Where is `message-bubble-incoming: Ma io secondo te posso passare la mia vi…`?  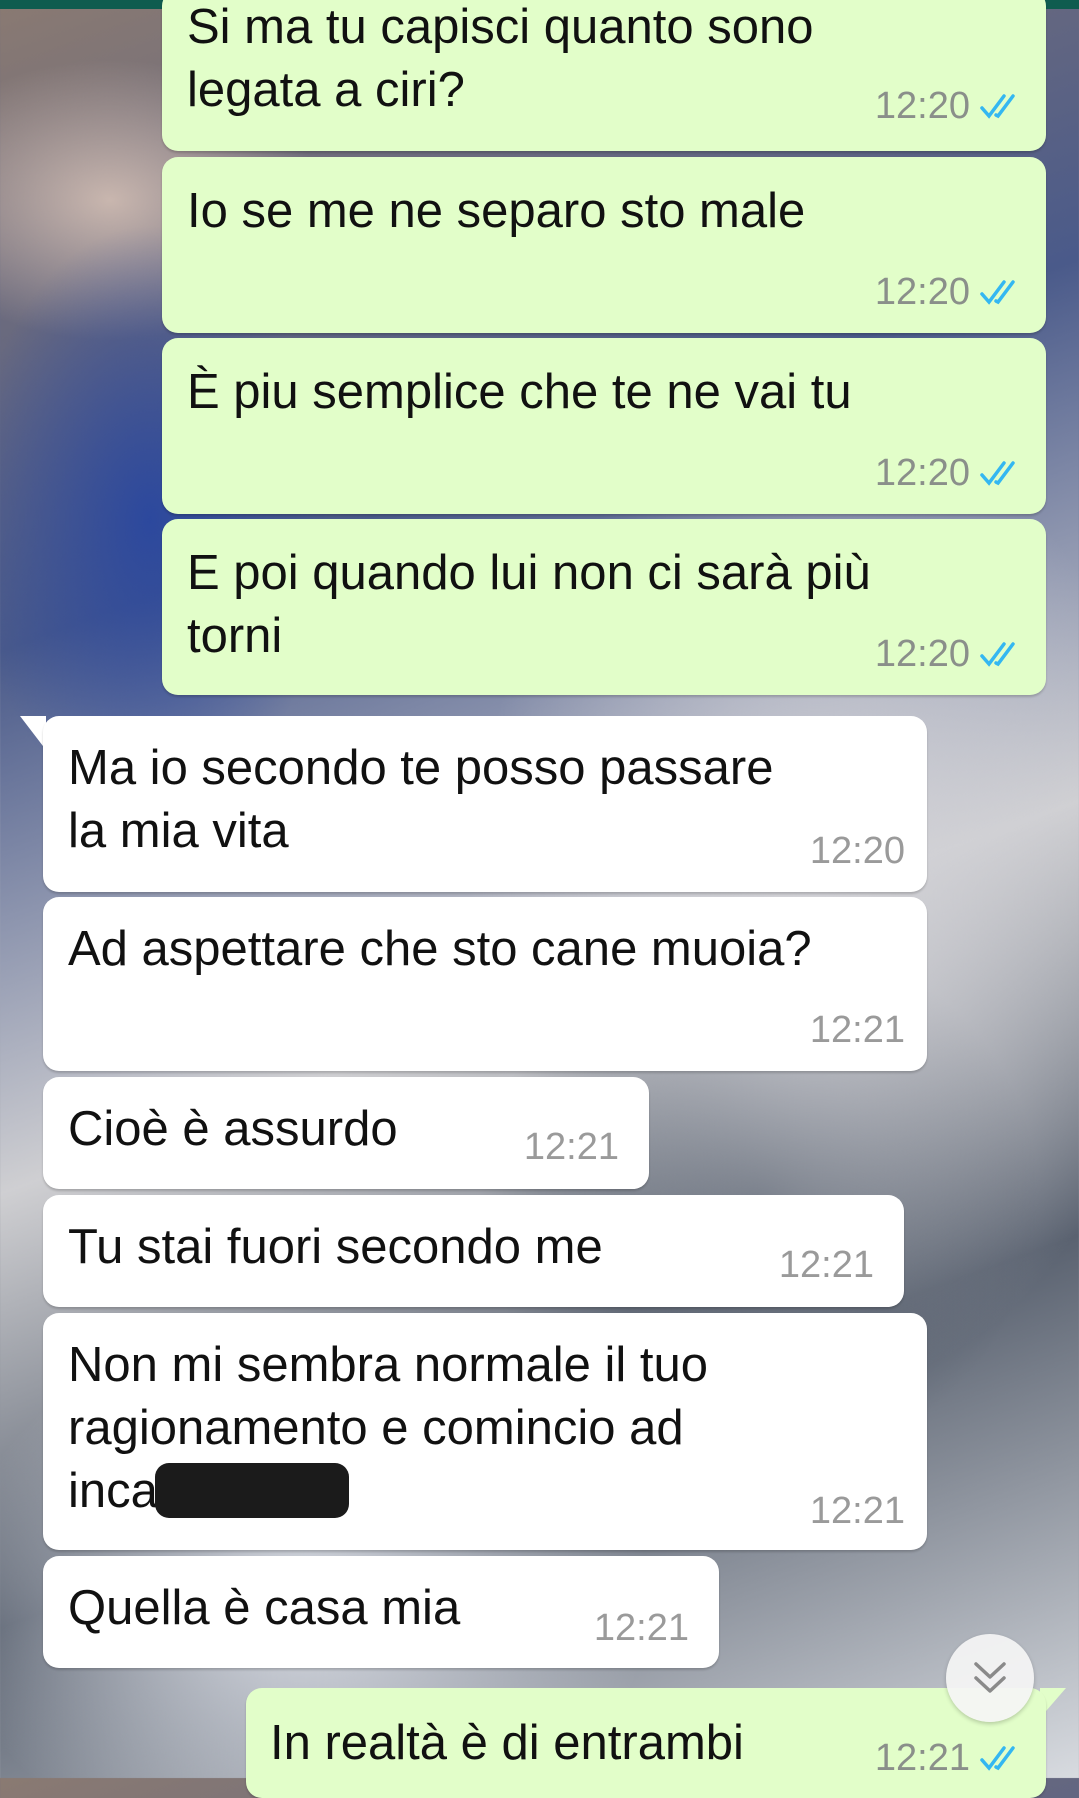
message-bubble-incoming: Ma io secondo te posso passare la mia vi… is located at coordinates (485, 804).